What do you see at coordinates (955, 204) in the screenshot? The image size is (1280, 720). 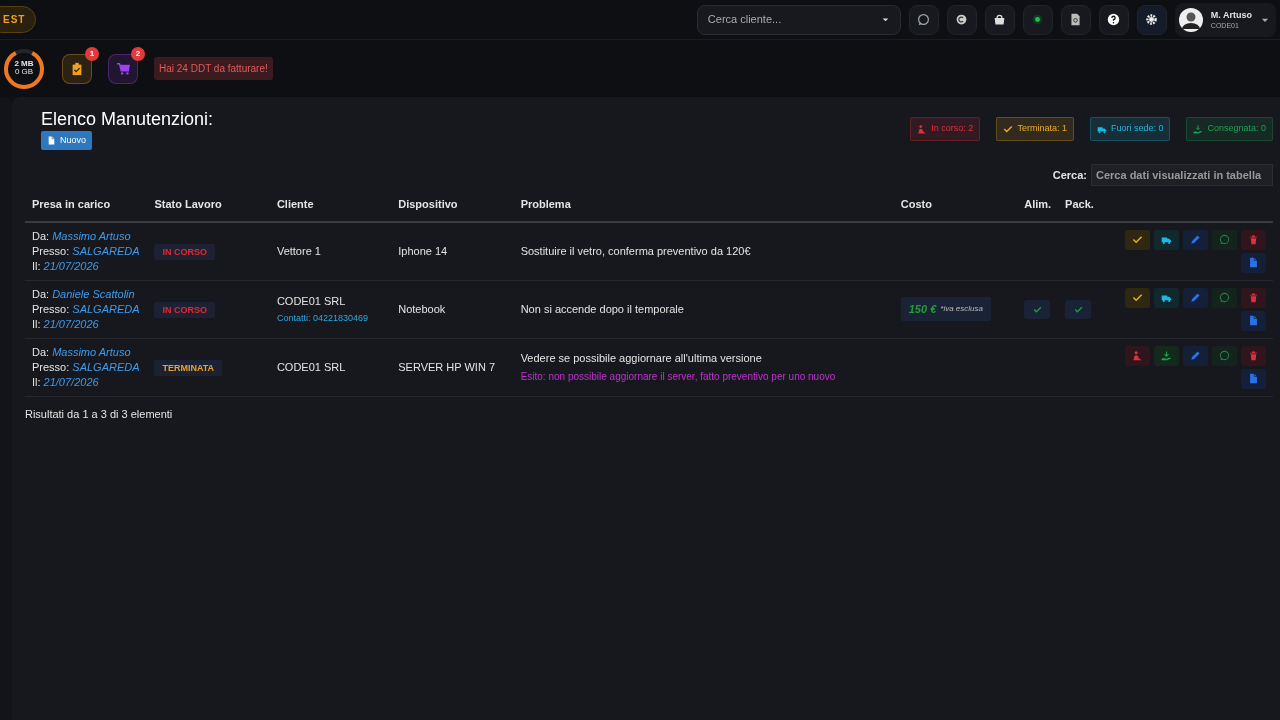 I see `column-header: Costo` at bounding box center [955, 204].